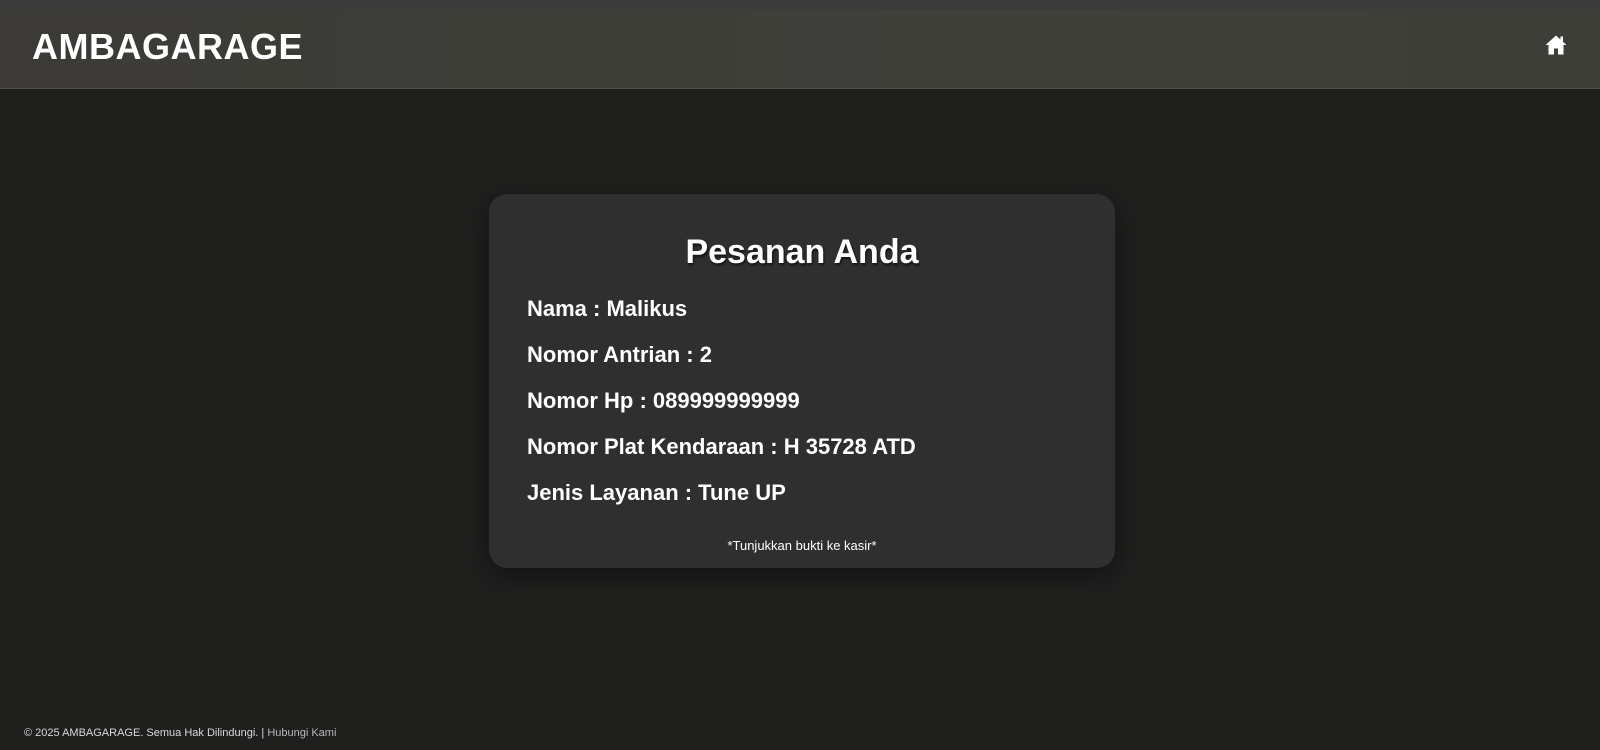 This screenshot has height=750, width=1600. What do you see at coordinates (721, 446) in the screenshot?
I see `license-plate-row: Nomor Plat Kendaraan : H 35728 ATD` at bounding box center [721, 446].